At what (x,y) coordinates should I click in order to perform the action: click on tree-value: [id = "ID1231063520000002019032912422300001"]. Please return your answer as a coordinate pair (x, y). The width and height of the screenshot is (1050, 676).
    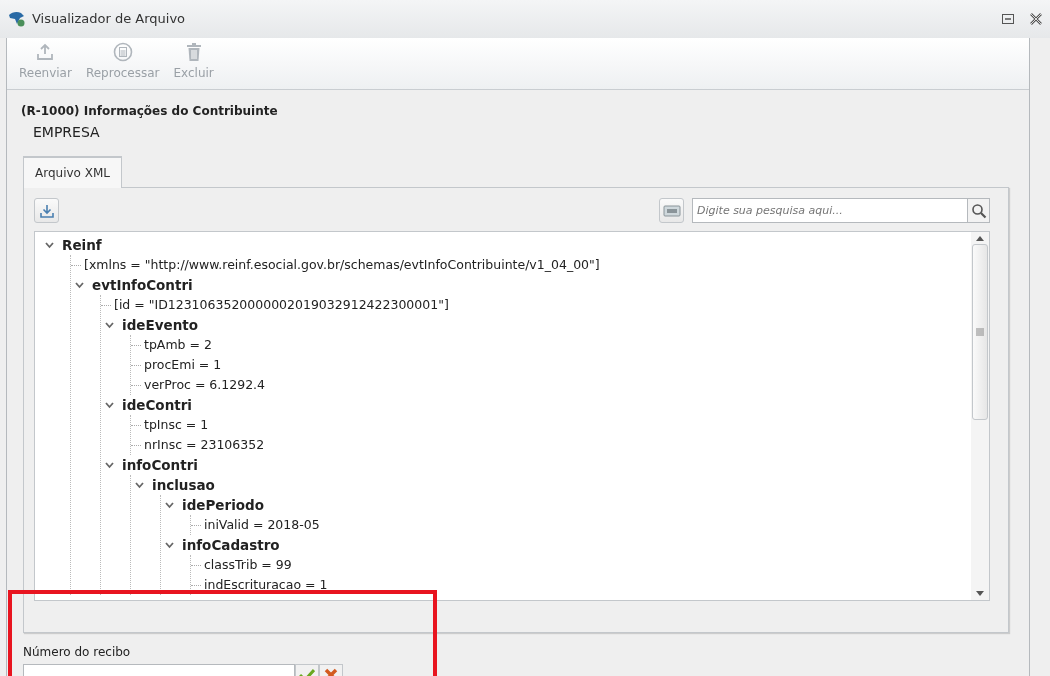
    Looking at the image, I should click on (281, 304).